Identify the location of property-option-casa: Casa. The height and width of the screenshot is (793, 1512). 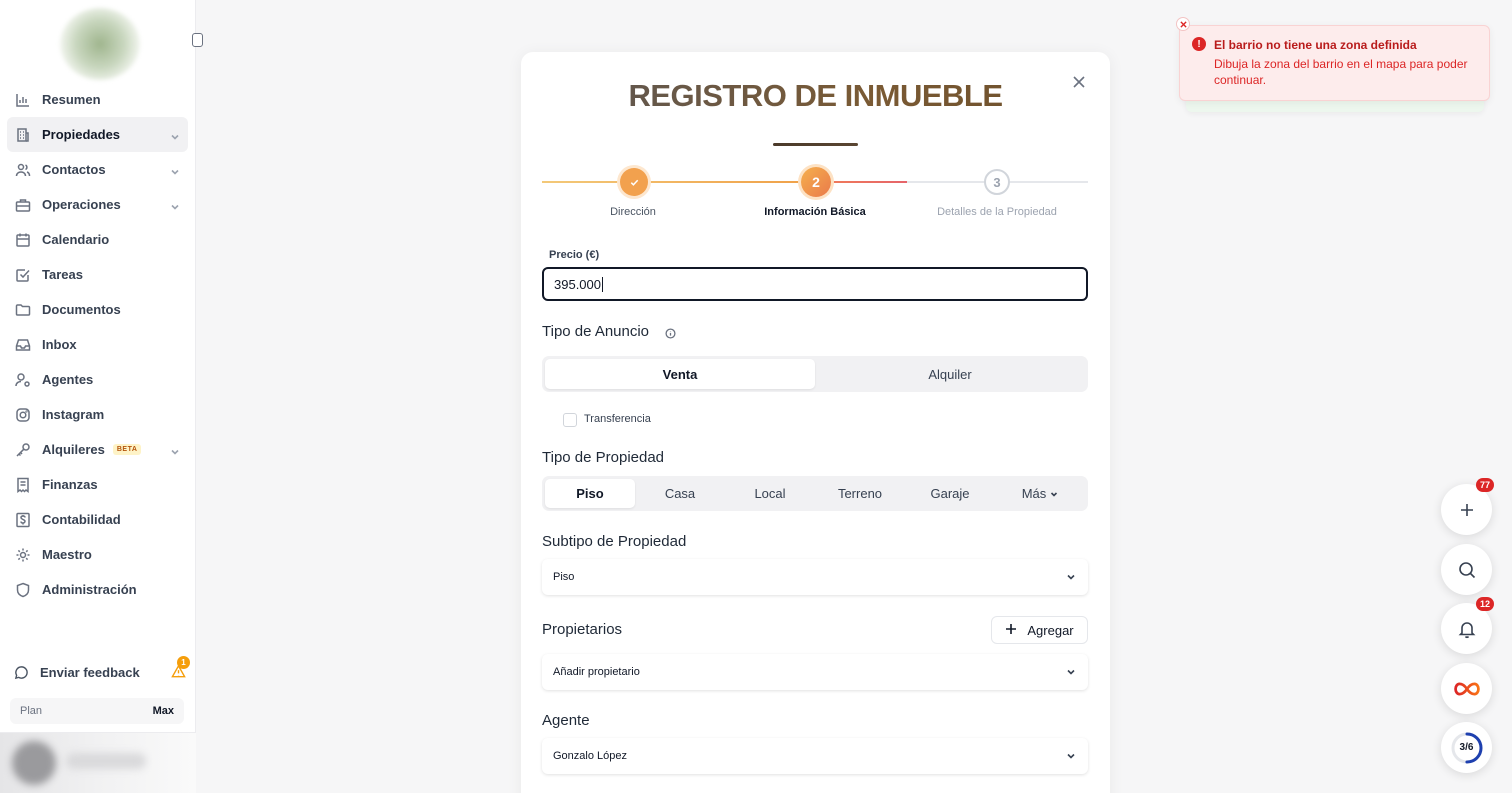
(680, 493).